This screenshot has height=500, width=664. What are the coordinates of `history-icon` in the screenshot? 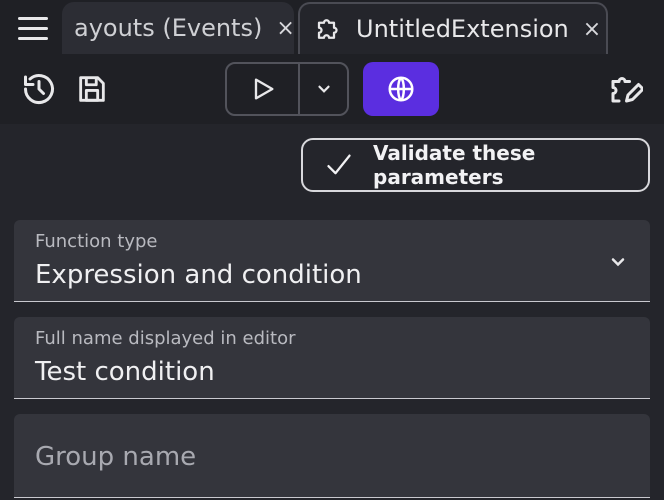 It's located at (39, 89).